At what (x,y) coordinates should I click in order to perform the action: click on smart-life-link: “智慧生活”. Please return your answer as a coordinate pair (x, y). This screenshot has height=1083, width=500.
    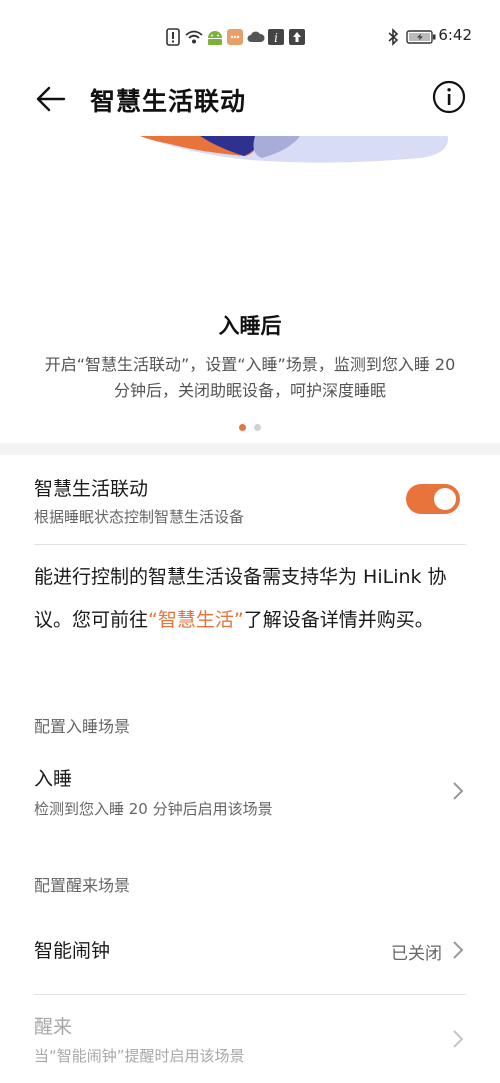
    Looking at the image, I should click on (196, 620).